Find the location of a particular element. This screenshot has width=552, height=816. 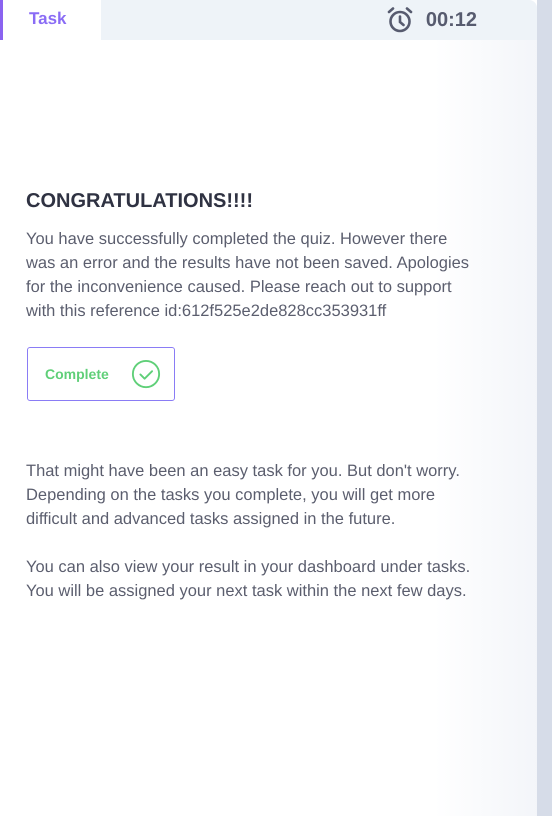

check-circle-icon is located at coordinates (145, 374).